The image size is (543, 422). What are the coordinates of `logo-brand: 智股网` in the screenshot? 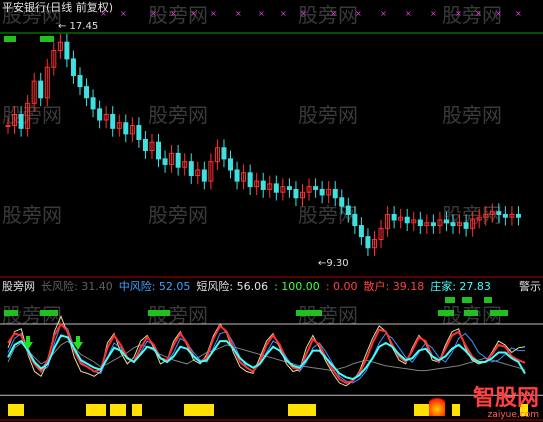 It's located at (505, 398).